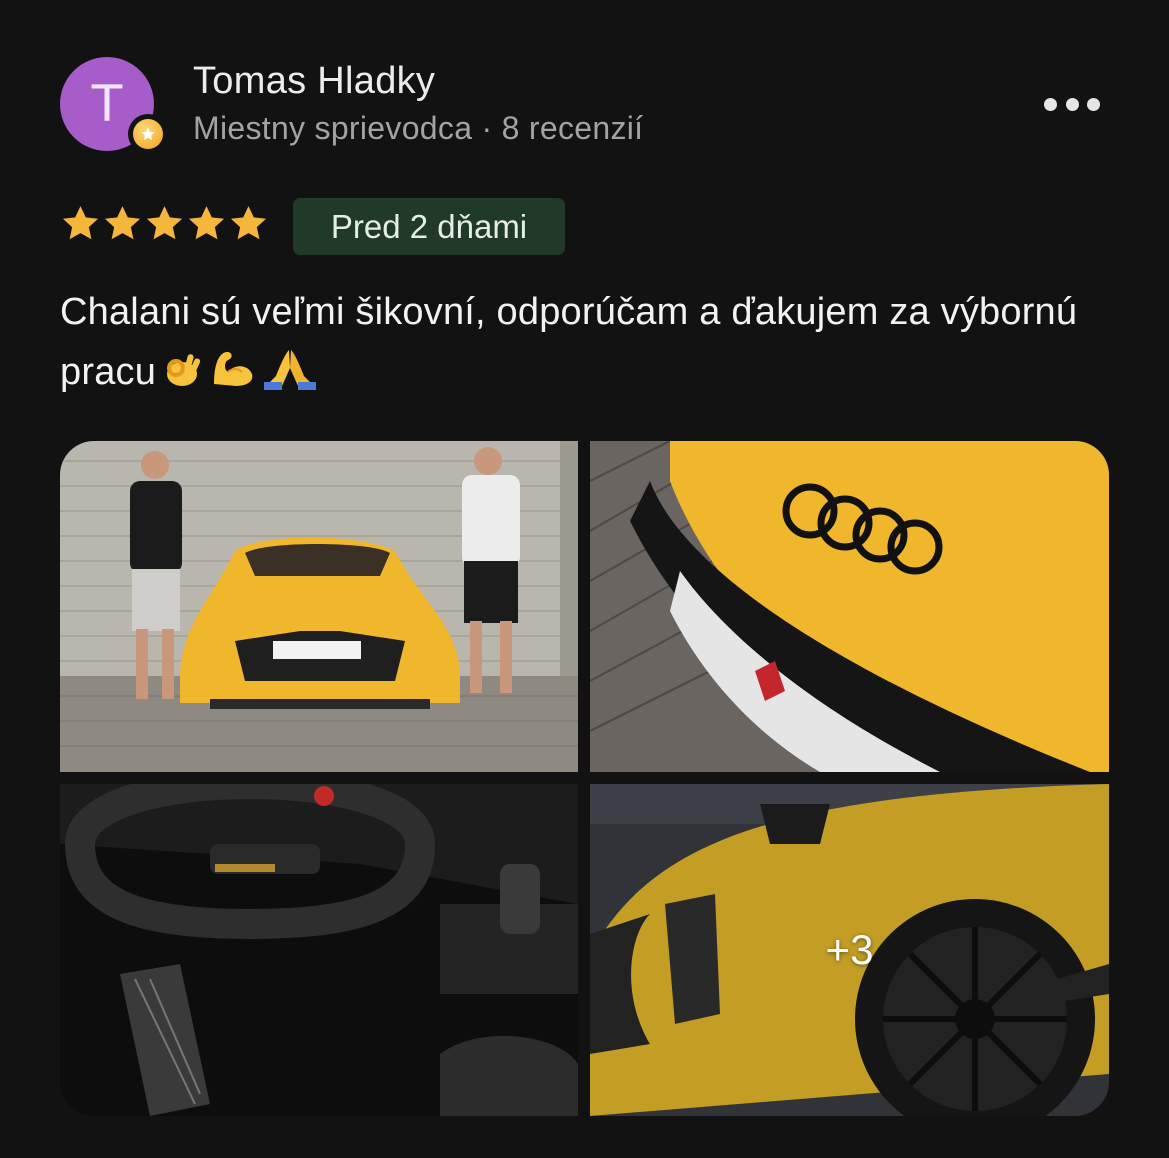 This screenshot has width=1169, height=1158. What do you see at coordinates (319, 606) in the screenshot?
I see `photo-two-men-with-yellow-audi-r8` at bounding box center [319, 606].